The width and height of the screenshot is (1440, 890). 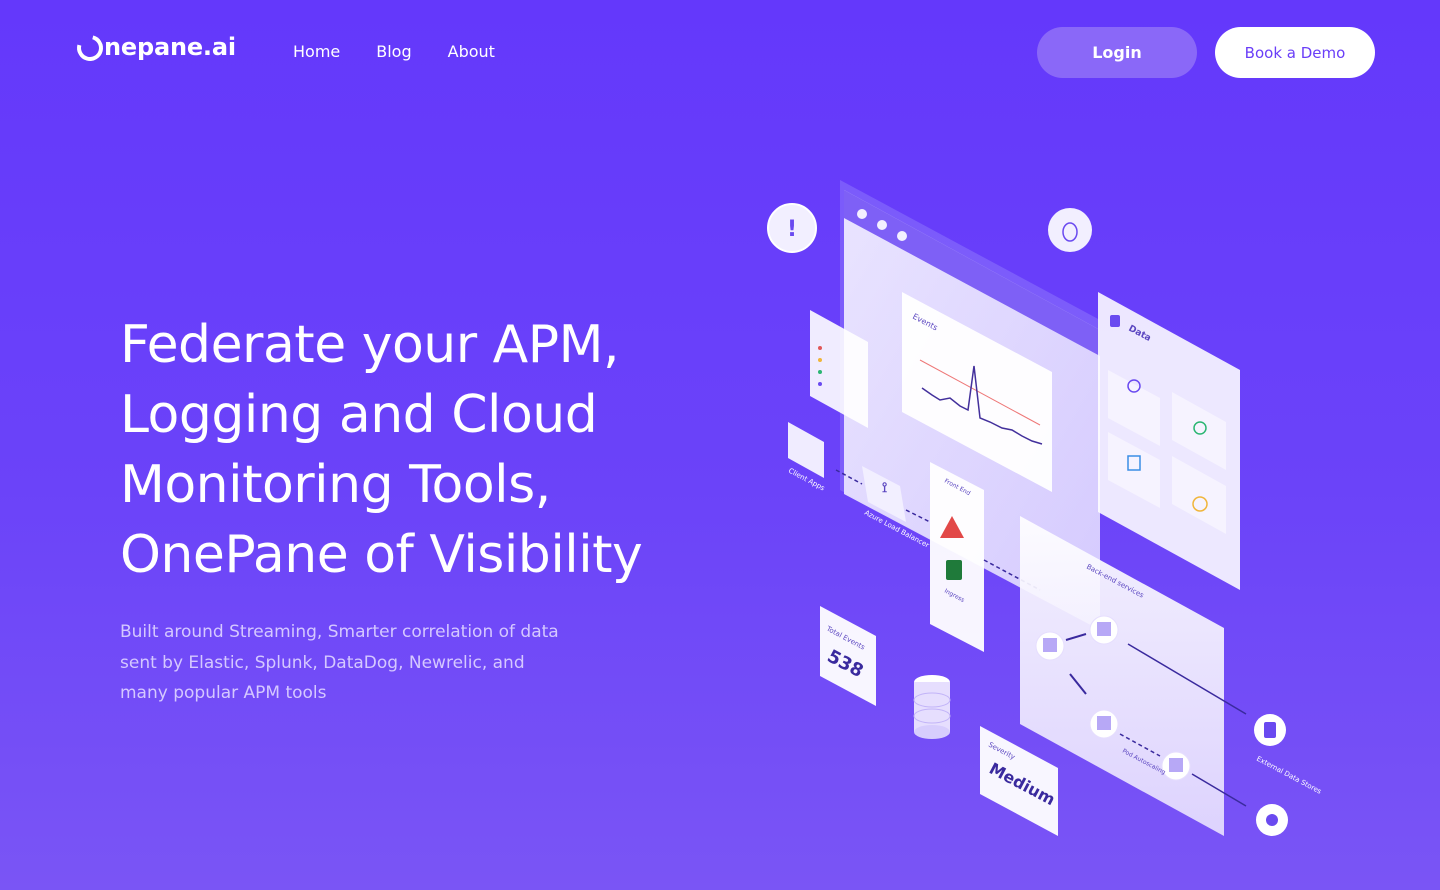 What do you see at coordinates (471, 51) in the screenshot?
I see `nav-about-link: About` at bounding box center [471, 51].